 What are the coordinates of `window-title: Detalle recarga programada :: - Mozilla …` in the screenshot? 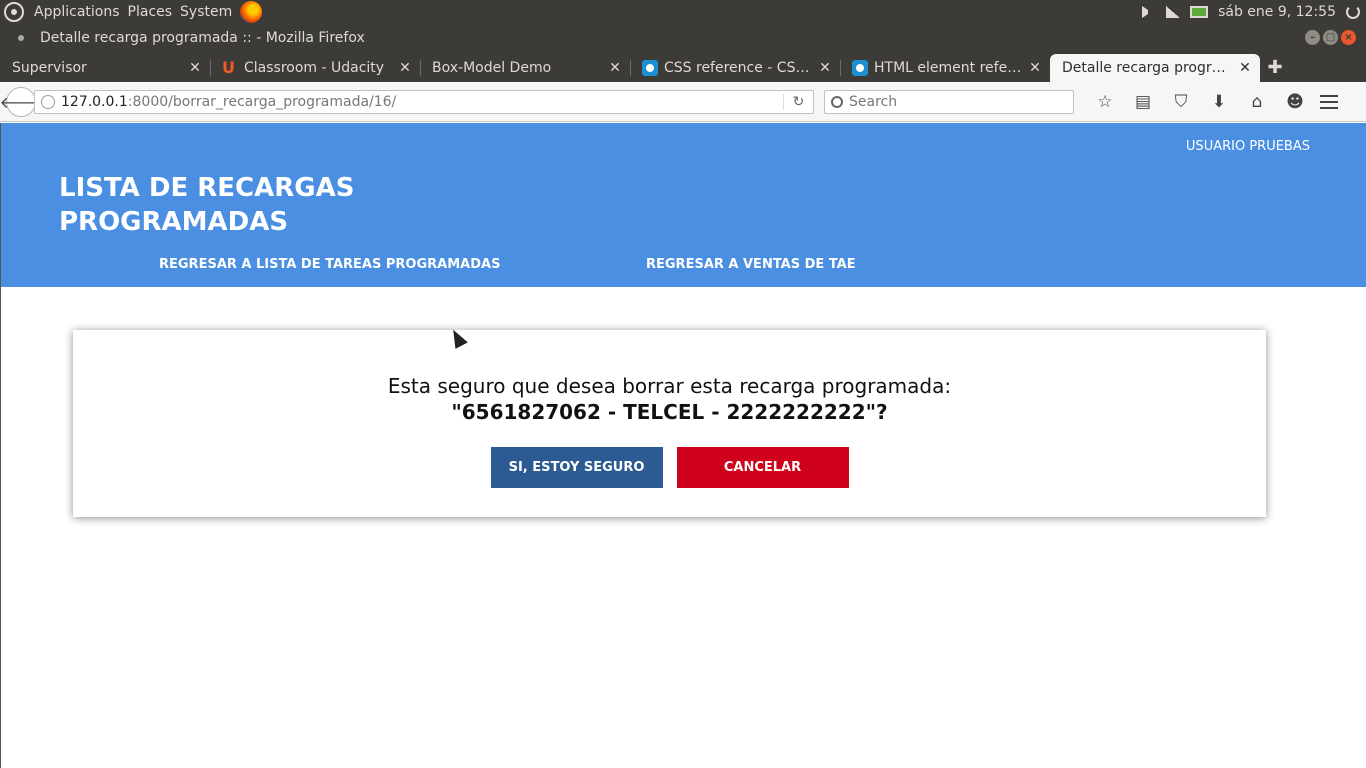 It's located at (202, 38).